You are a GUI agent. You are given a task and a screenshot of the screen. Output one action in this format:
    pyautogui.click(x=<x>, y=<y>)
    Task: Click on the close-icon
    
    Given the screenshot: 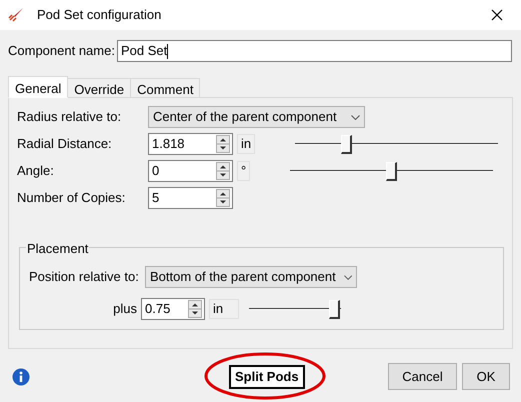 What is the action you would take?
    pyautogui.click(x=497, y=15)
    